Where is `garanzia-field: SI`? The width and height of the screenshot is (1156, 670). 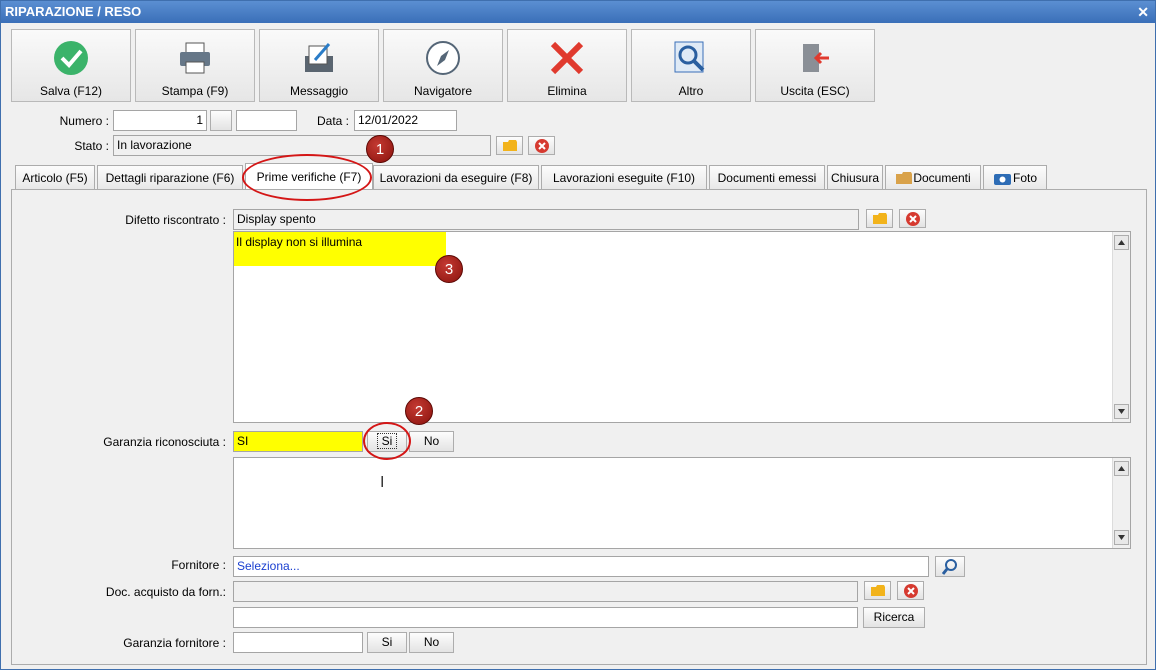 garanzia-field: SI is located at coordinates (298, 441).